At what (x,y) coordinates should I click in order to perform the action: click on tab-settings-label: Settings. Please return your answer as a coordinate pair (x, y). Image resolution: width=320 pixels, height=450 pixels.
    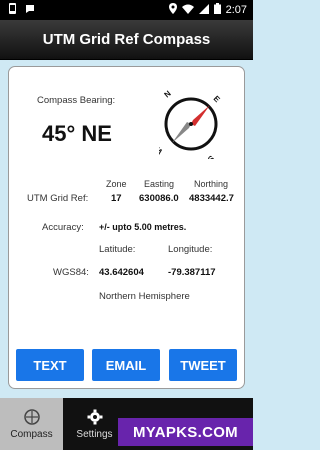
    Looking at the image, I should click on (94, 434).